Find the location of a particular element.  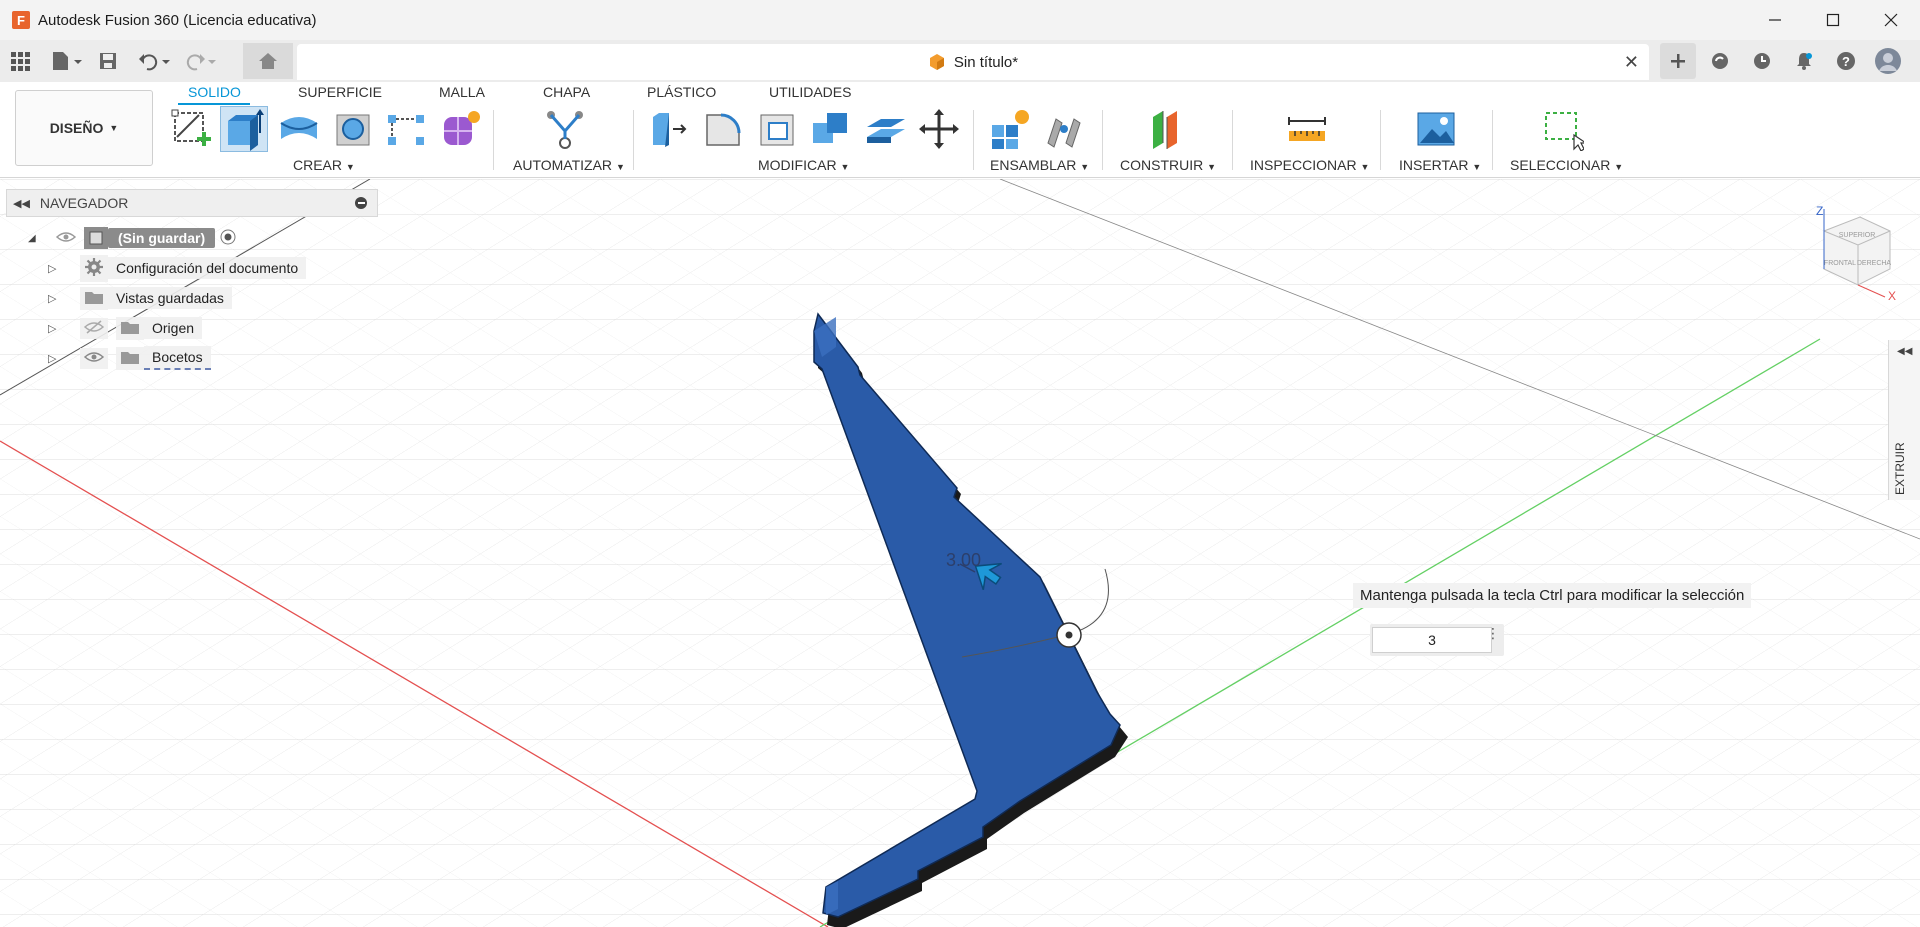

extensions-button is located at coordinates (1720, 61).